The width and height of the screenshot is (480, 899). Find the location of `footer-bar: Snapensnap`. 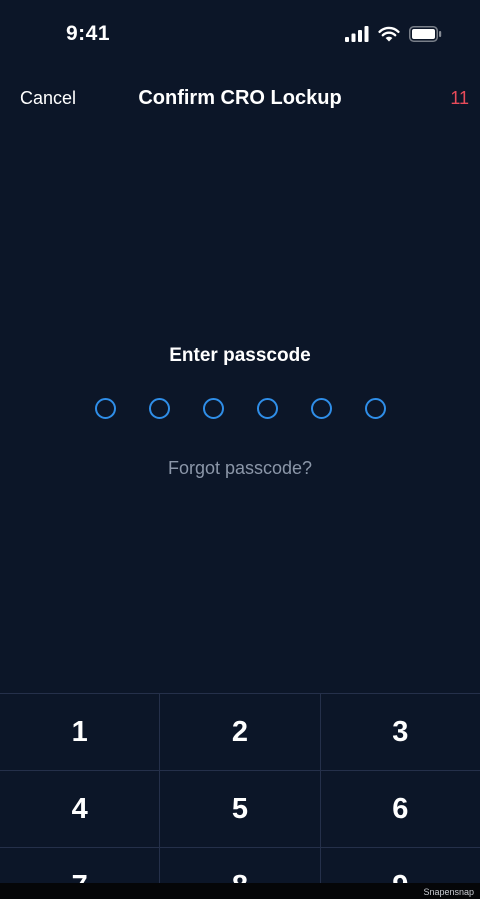

footer-bar: Snapensnap is located at coordinates (240, 891).